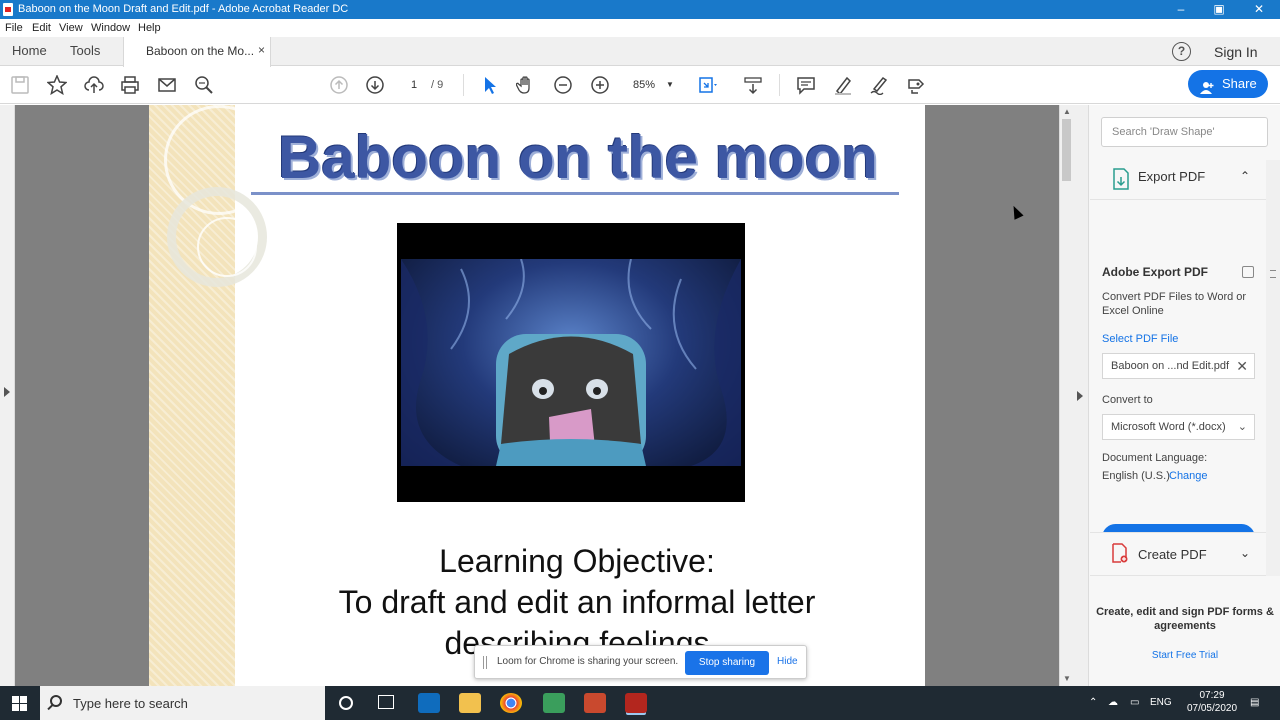 The image size is (1280, 720). I want to click on menu-file: File, so click(14, 28).